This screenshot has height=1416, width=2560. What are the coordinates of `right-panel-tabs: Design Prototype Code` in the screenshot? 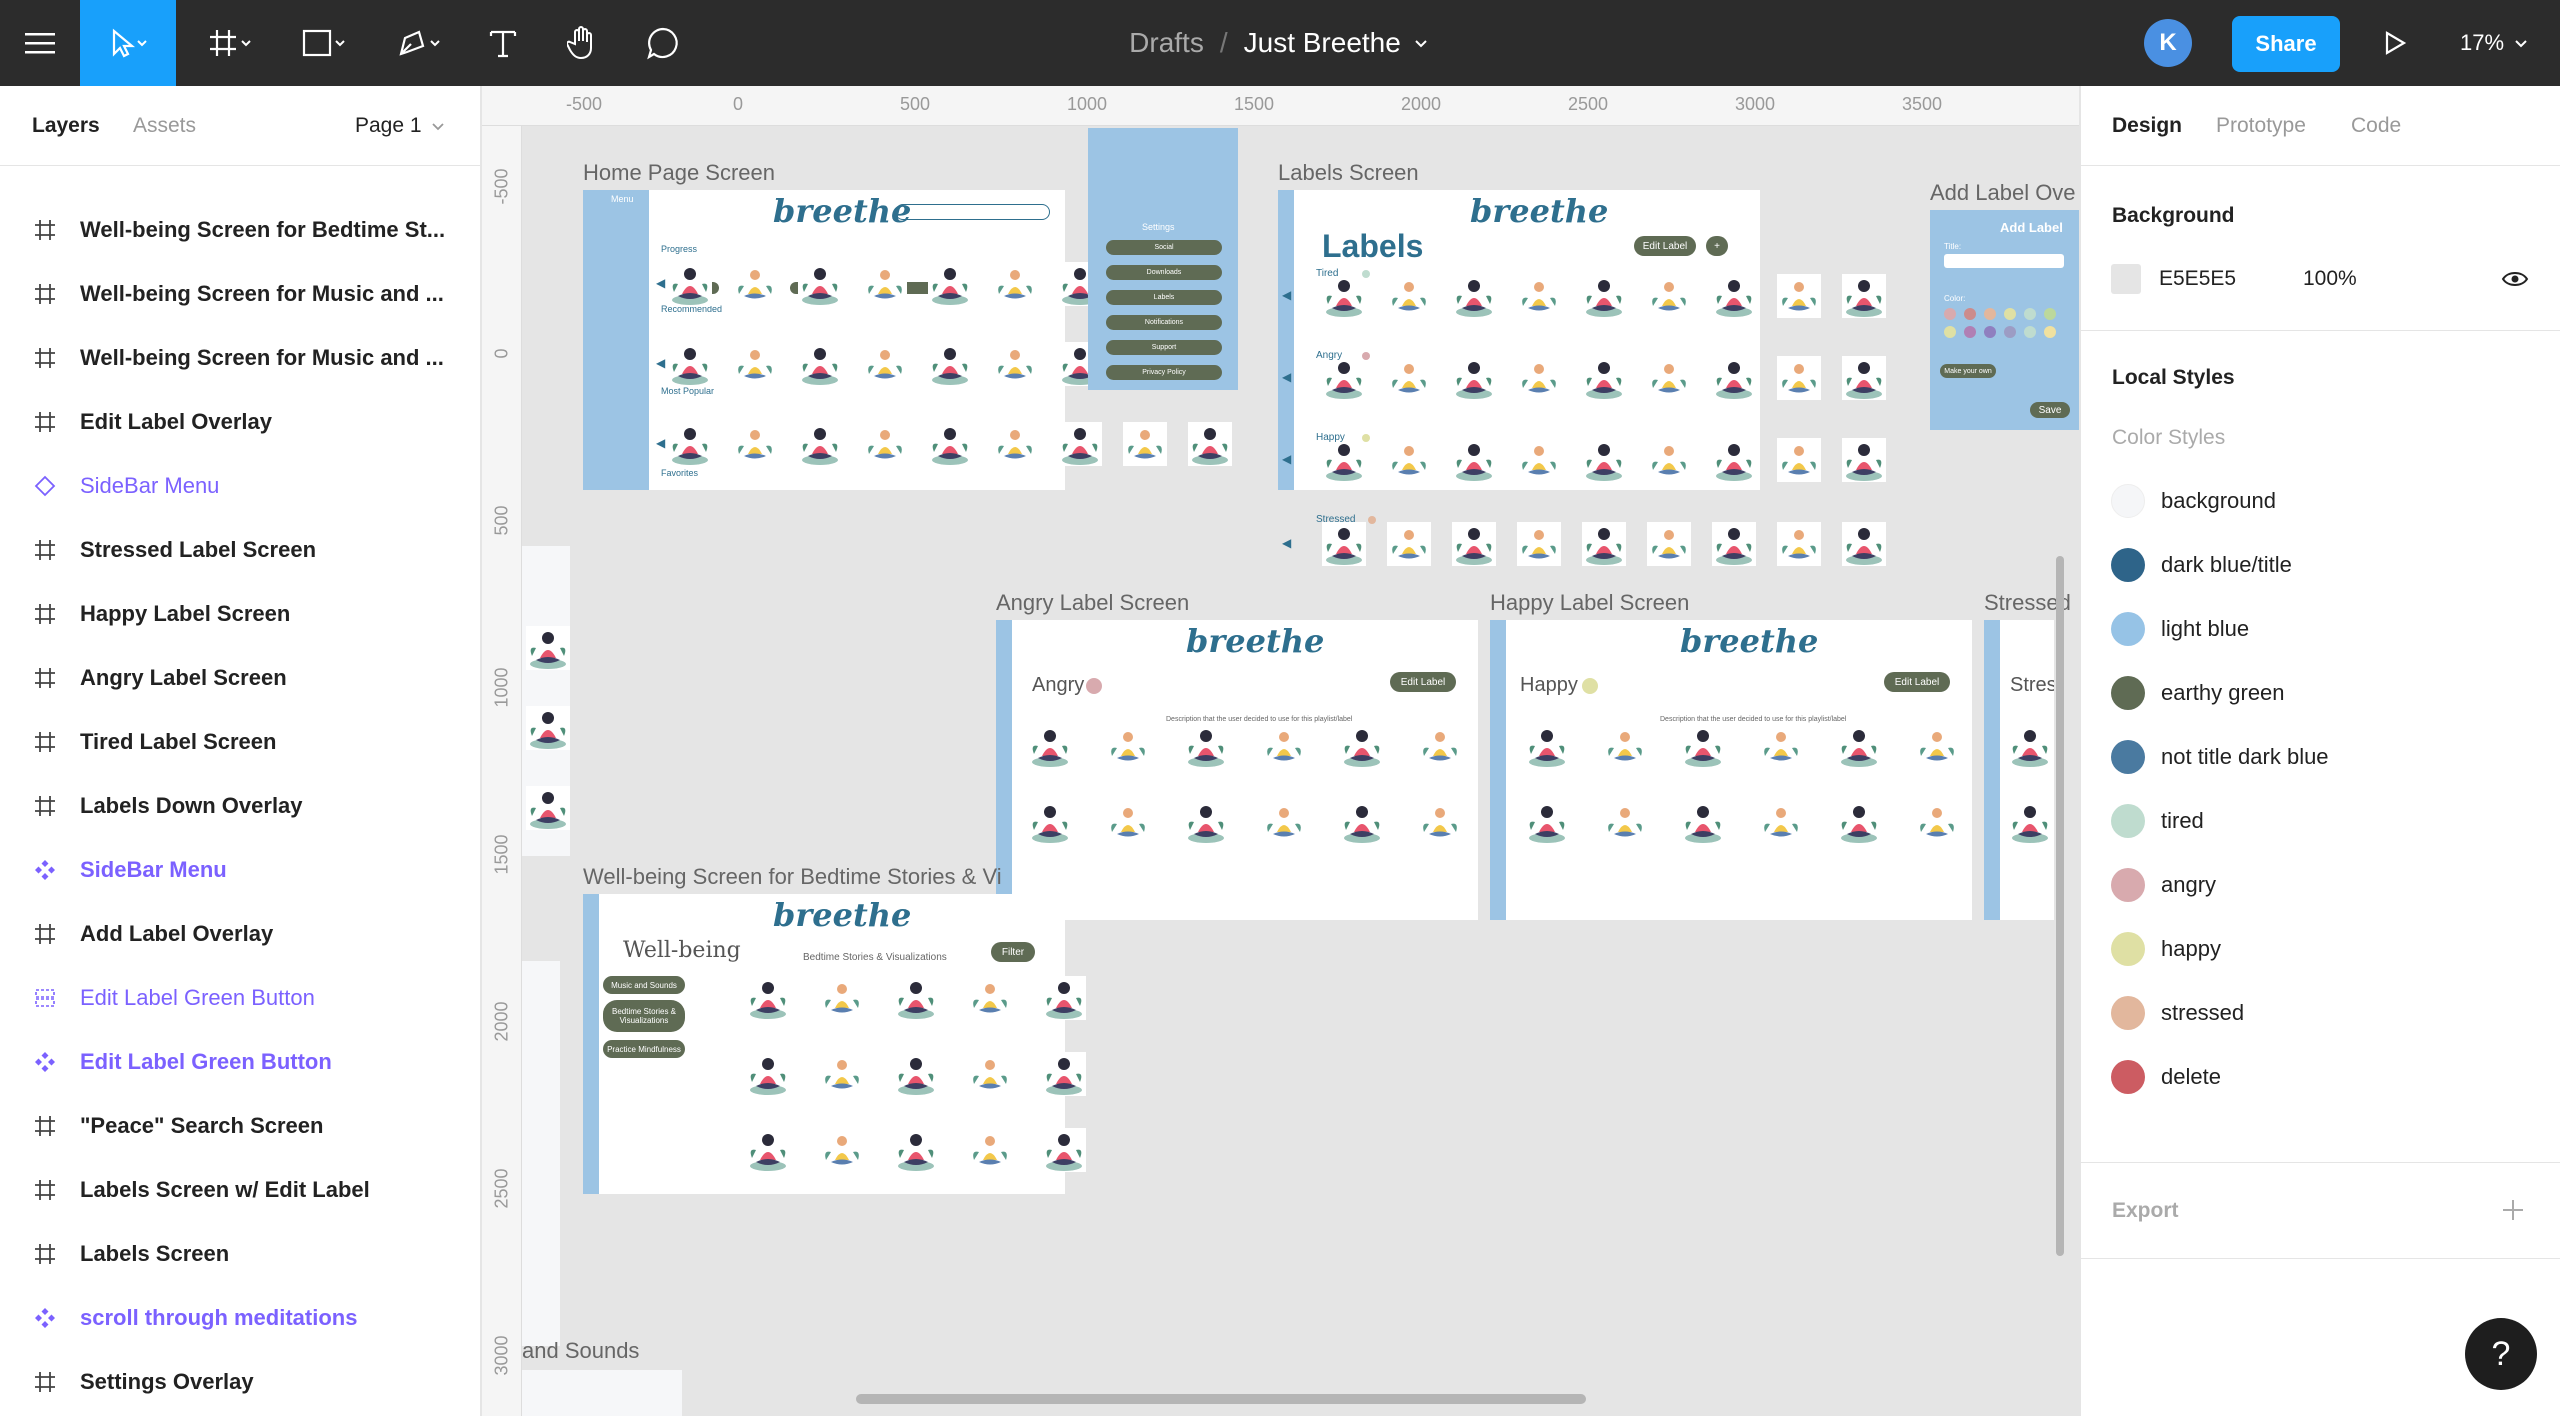 It's located at (2320, 126).